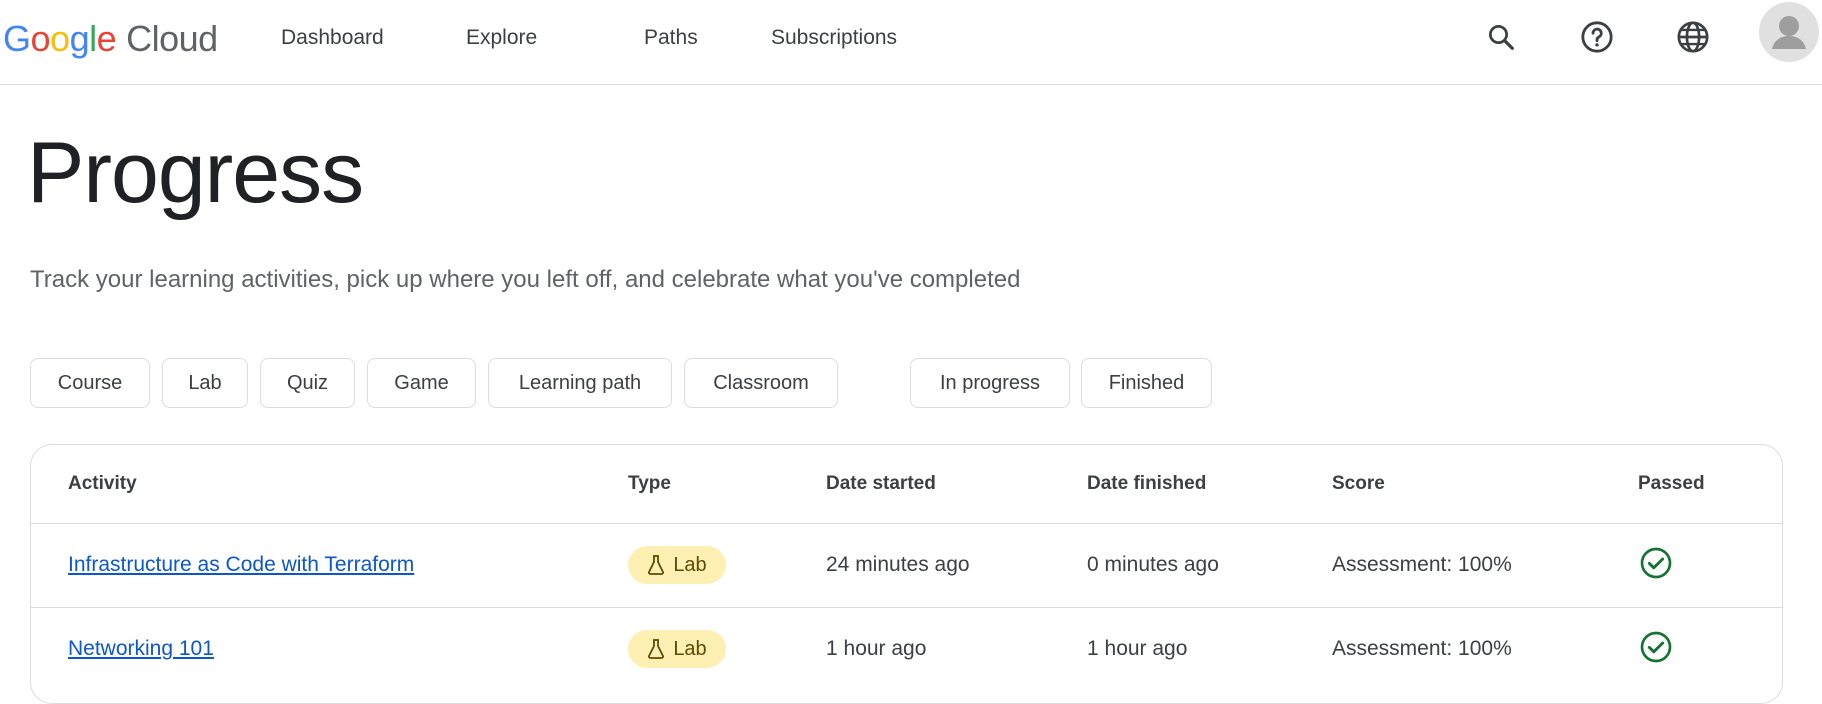 Image resolution: width=1822 pixels, height=704 pixels. I want to click on filter-chip-game: Game, so click(421, 383).